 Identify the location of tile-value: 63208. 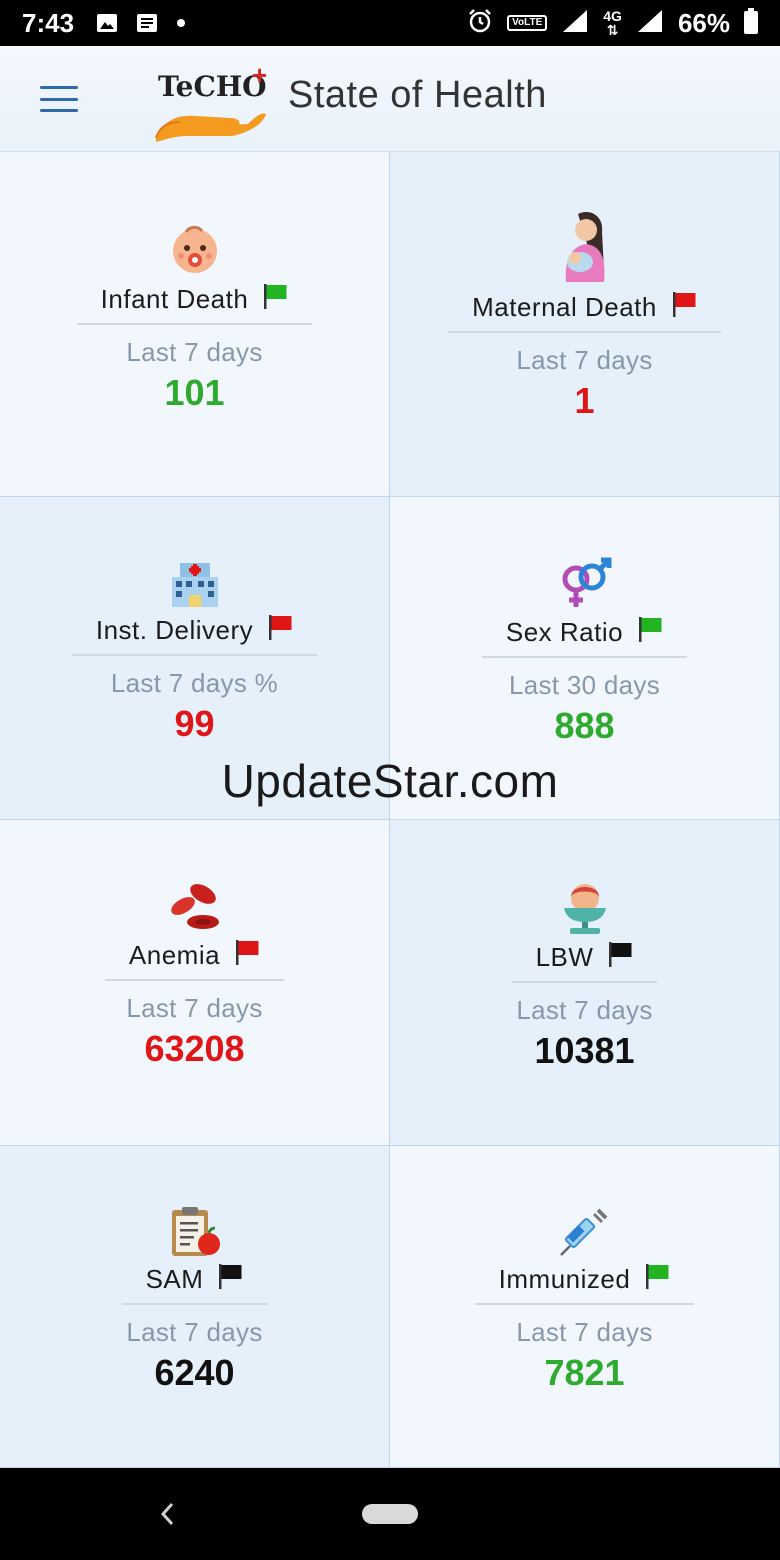
(194, 1048).